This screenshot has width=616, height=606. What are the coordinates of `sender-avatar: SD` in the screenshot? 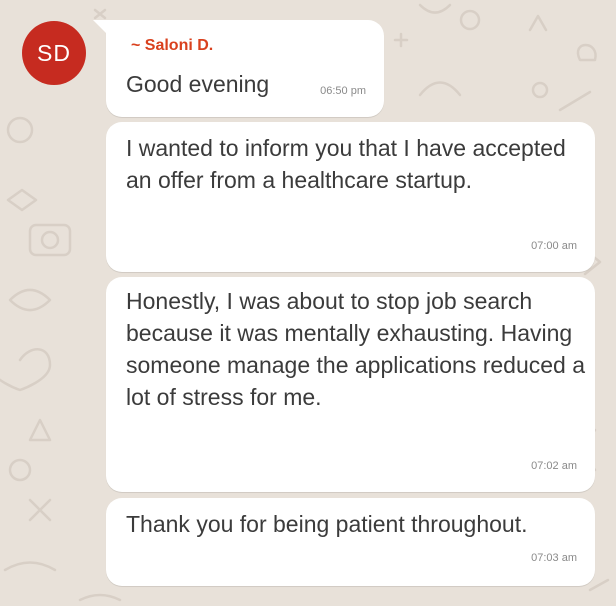 It's located at (54, 53).